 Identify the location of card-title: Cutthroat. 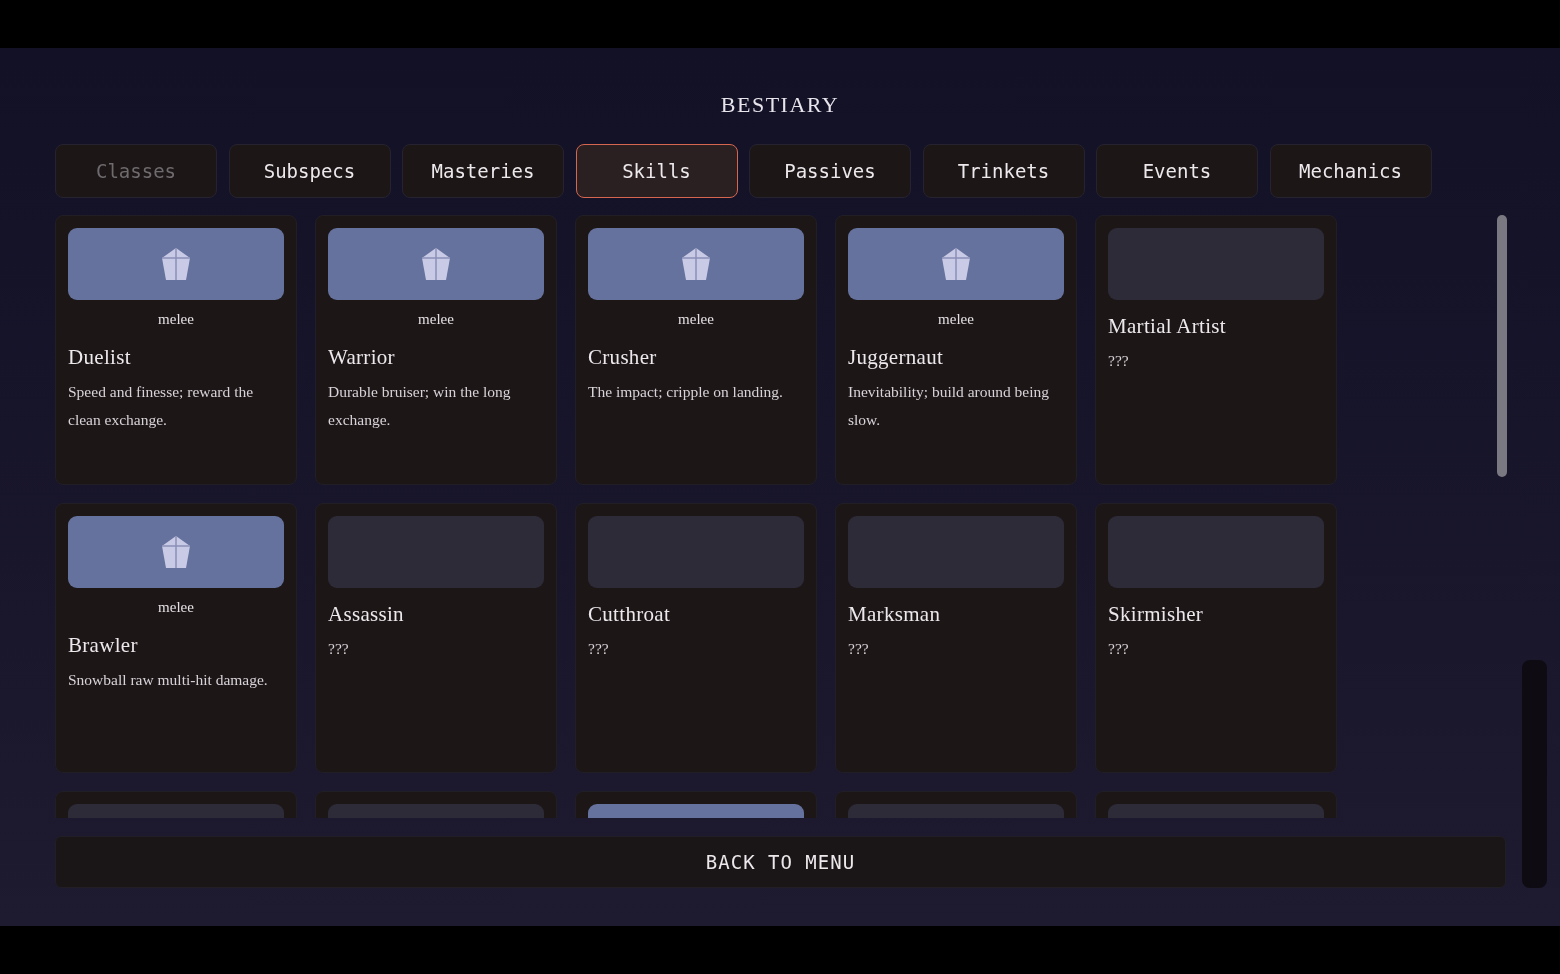
(630, 614).